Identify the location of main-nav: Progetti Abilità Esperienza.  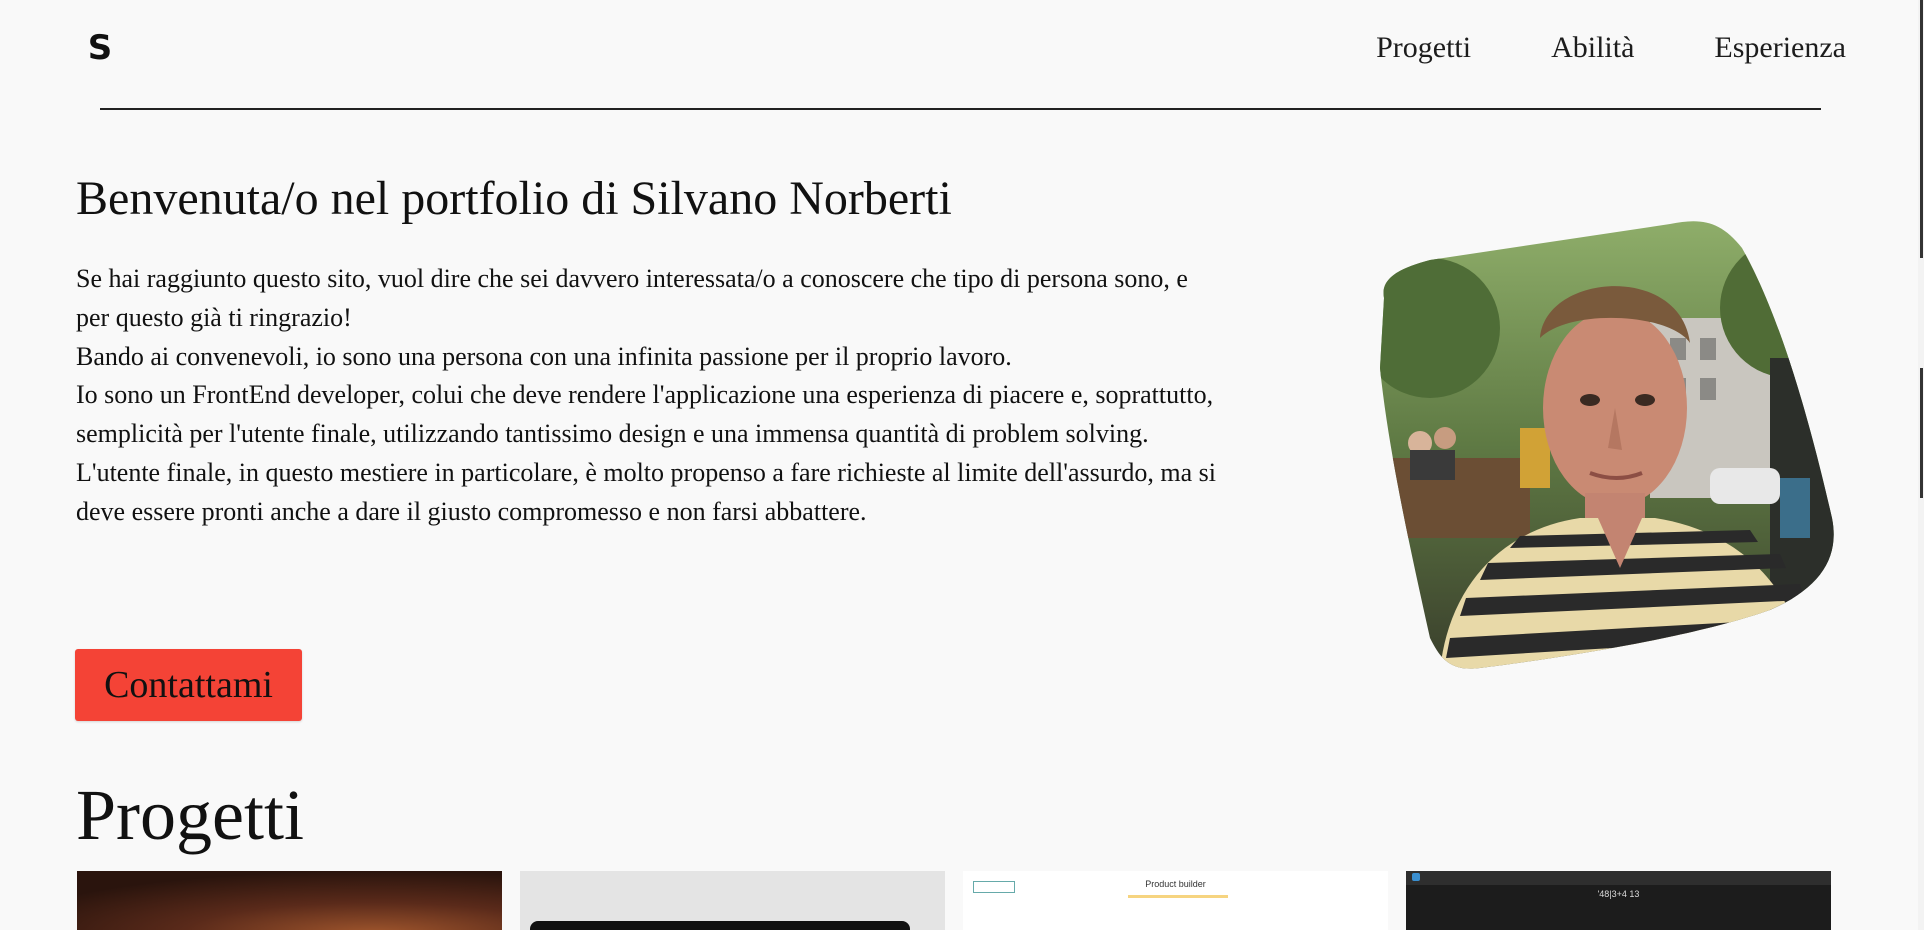
(1611, 48).